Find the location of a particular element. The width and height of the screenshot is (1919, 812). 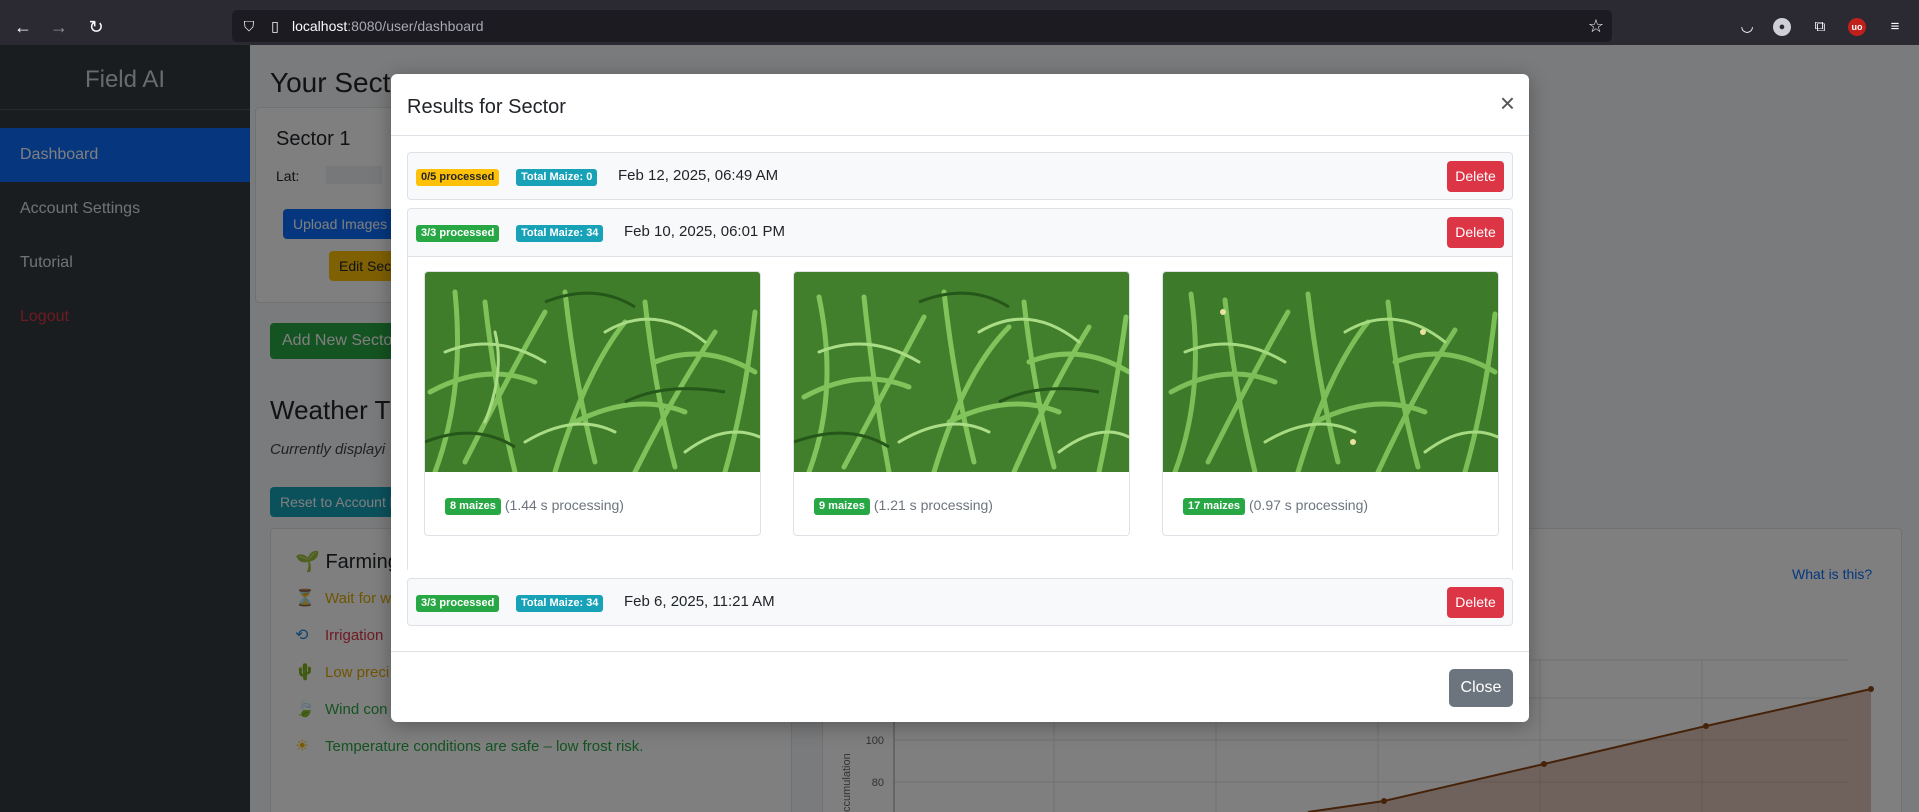

image-caption: 8 maizes (1.44 s processing) is located at coordinates (534, 506).